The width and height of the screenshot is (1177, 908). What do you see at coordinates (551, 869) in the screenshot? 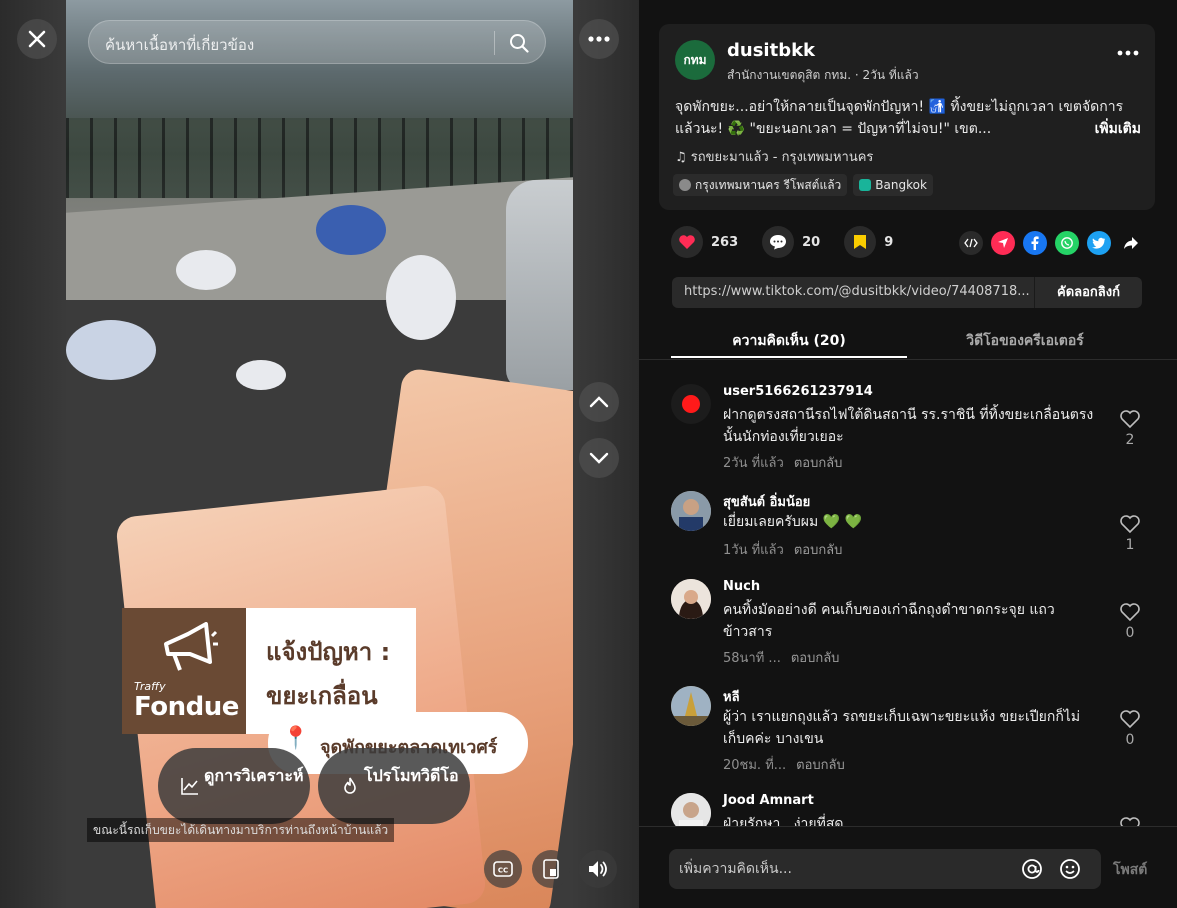
I see `mini-player-button` at bounding box center [551, 869].